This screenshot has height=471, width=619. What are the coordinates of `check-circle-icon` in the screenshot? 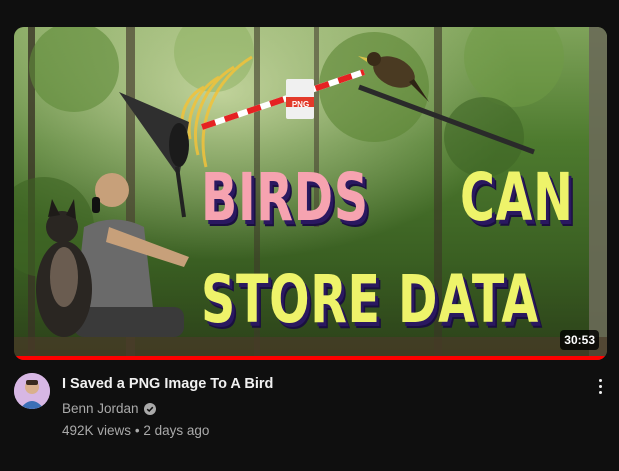 It's located at (149, 409).